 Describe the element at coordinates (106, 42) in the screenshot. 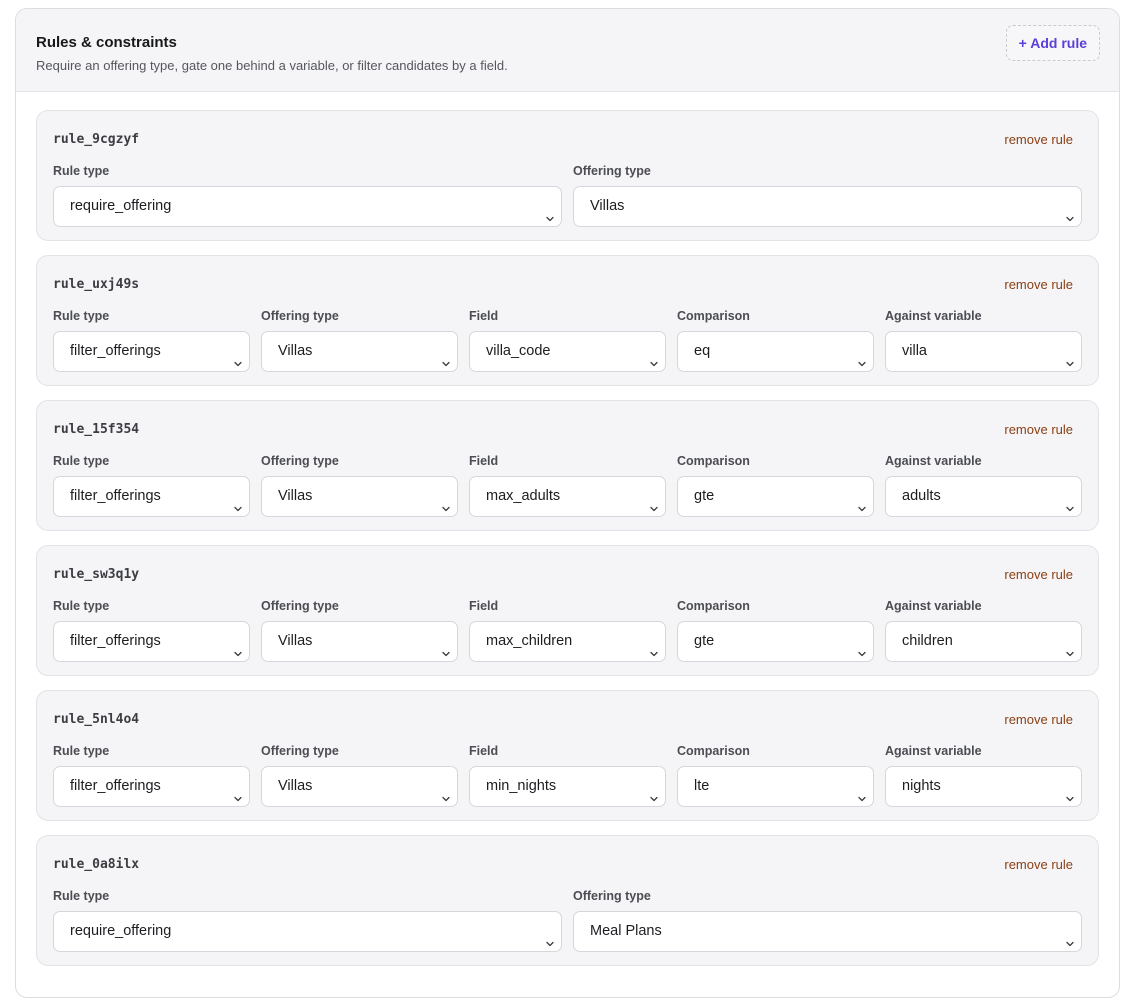

I see `panel-title: Rules & constraints` at that location.